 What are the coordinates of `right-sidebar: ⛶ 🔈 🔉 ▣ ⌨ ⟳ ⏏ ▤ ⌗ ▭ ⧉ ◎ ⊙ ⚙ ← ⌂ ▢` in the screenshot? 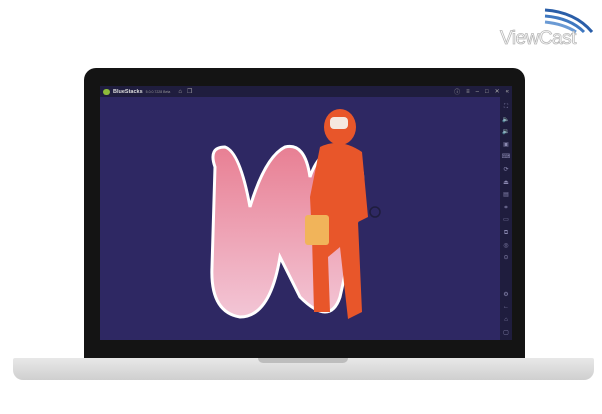 It's located at (506, 218).